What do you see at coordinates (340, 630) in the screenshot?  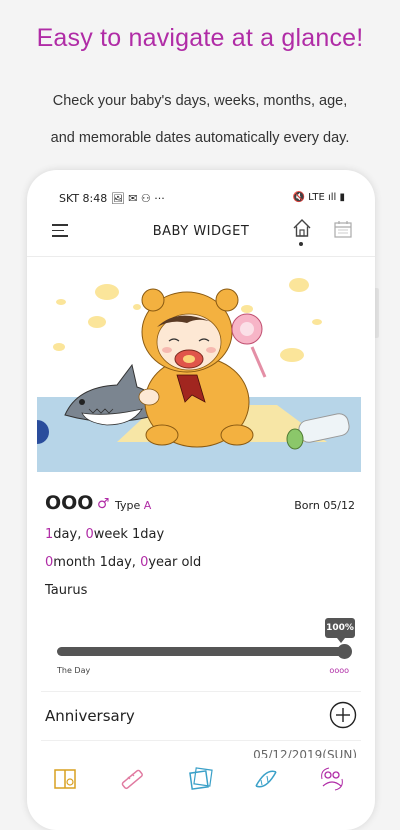 I see `progress-badge: 100%` at bounding box center [340, 630].